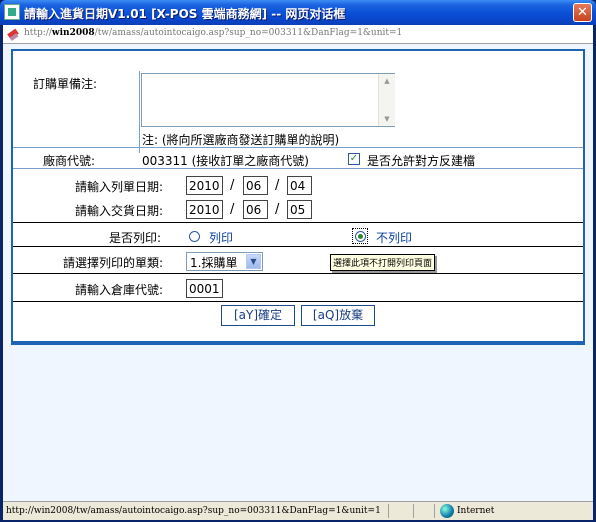 The height and width of the screenshot is (522, 596). Describe the element at coordinates (299, 209) in the screenshot. I see `delivery-date-day-input` at that location.